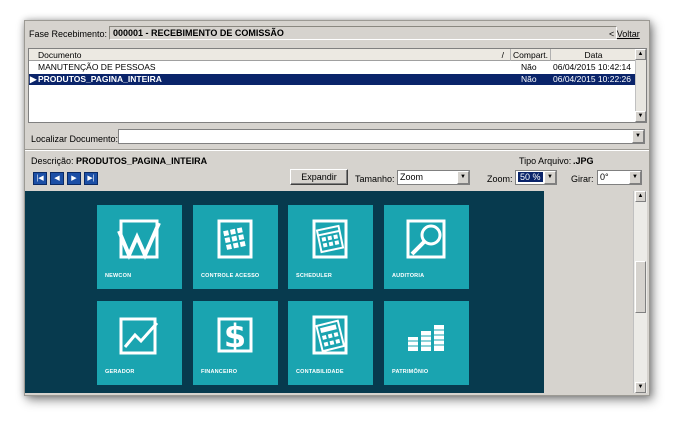 The image size is (694, 439). Describe the element at coordinates (100, 79) in the screenshot. I see `cell-documento: PRODUTOS_PAGINA_INTEIRA` at that location.